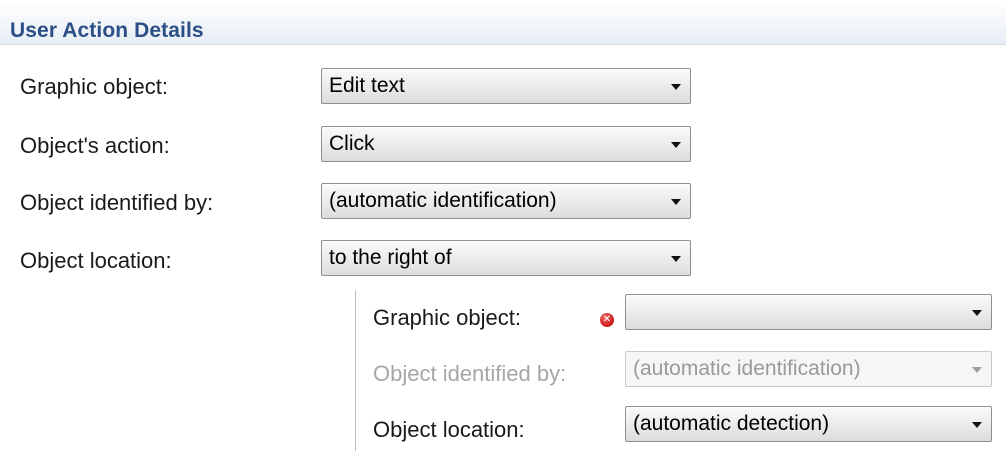 Image resolution: width=1006 pixels, height=451 pixels. What do you see at coordinates (607, 320) in the screenshot?
I see `error-icon: ✕` at bounding box center [607, 320].